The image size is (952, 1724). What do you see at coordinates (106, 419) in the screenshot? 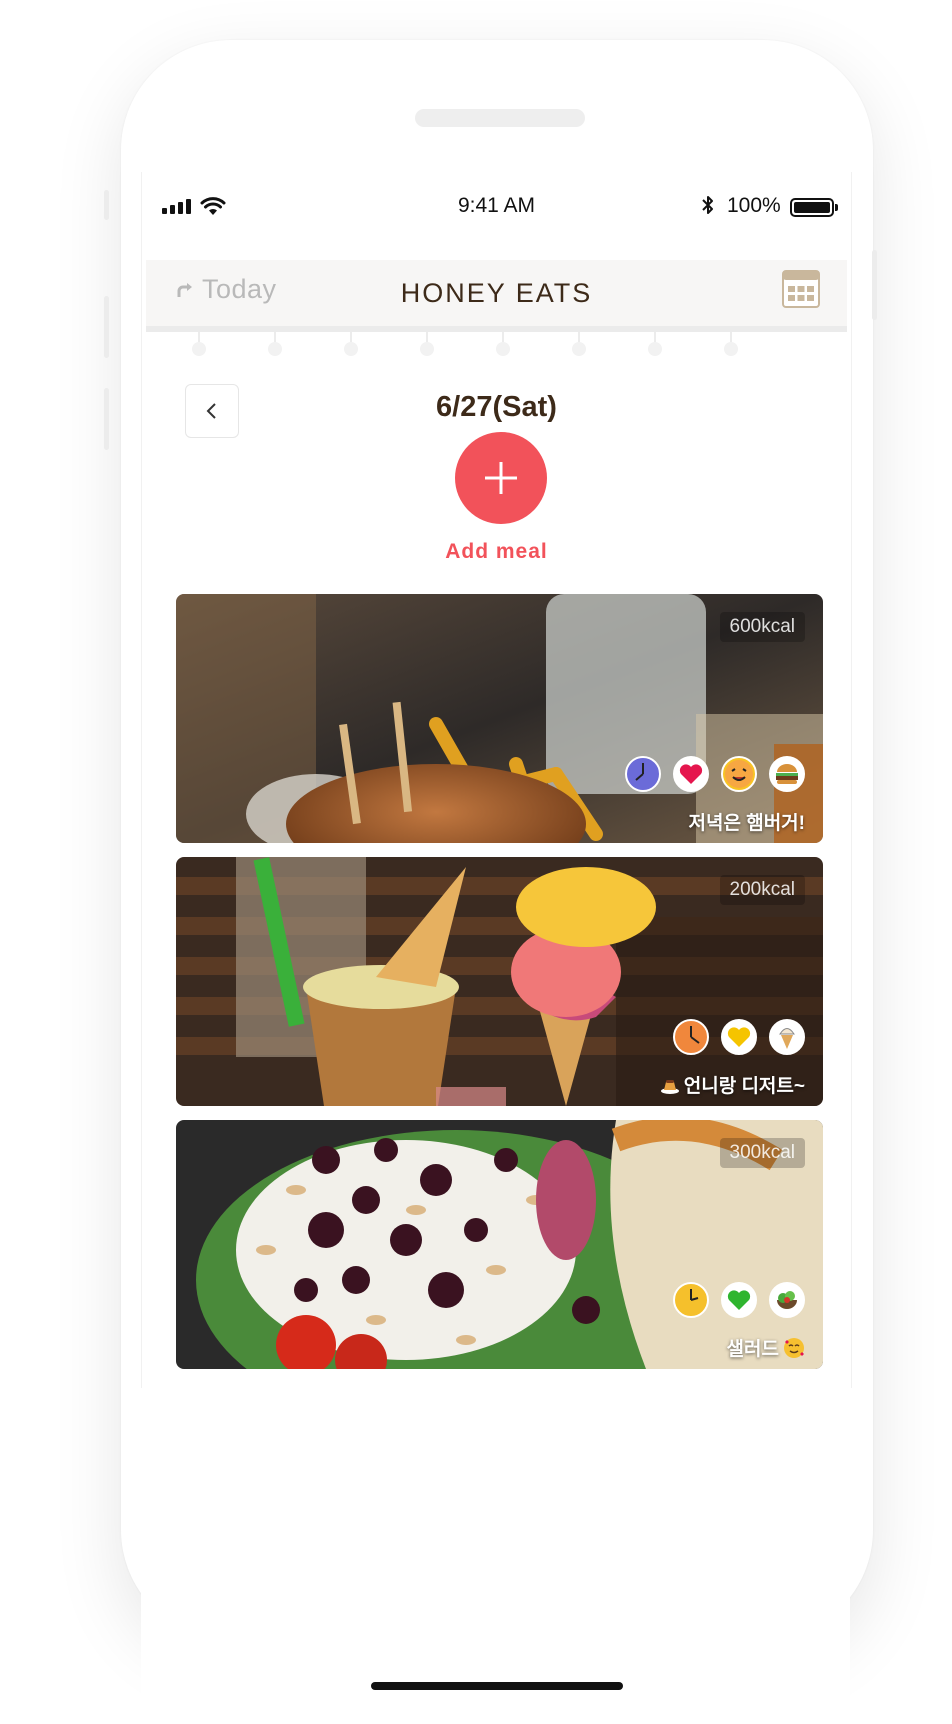
I see `side-button-volume-down` at bounding box center [106, 419].